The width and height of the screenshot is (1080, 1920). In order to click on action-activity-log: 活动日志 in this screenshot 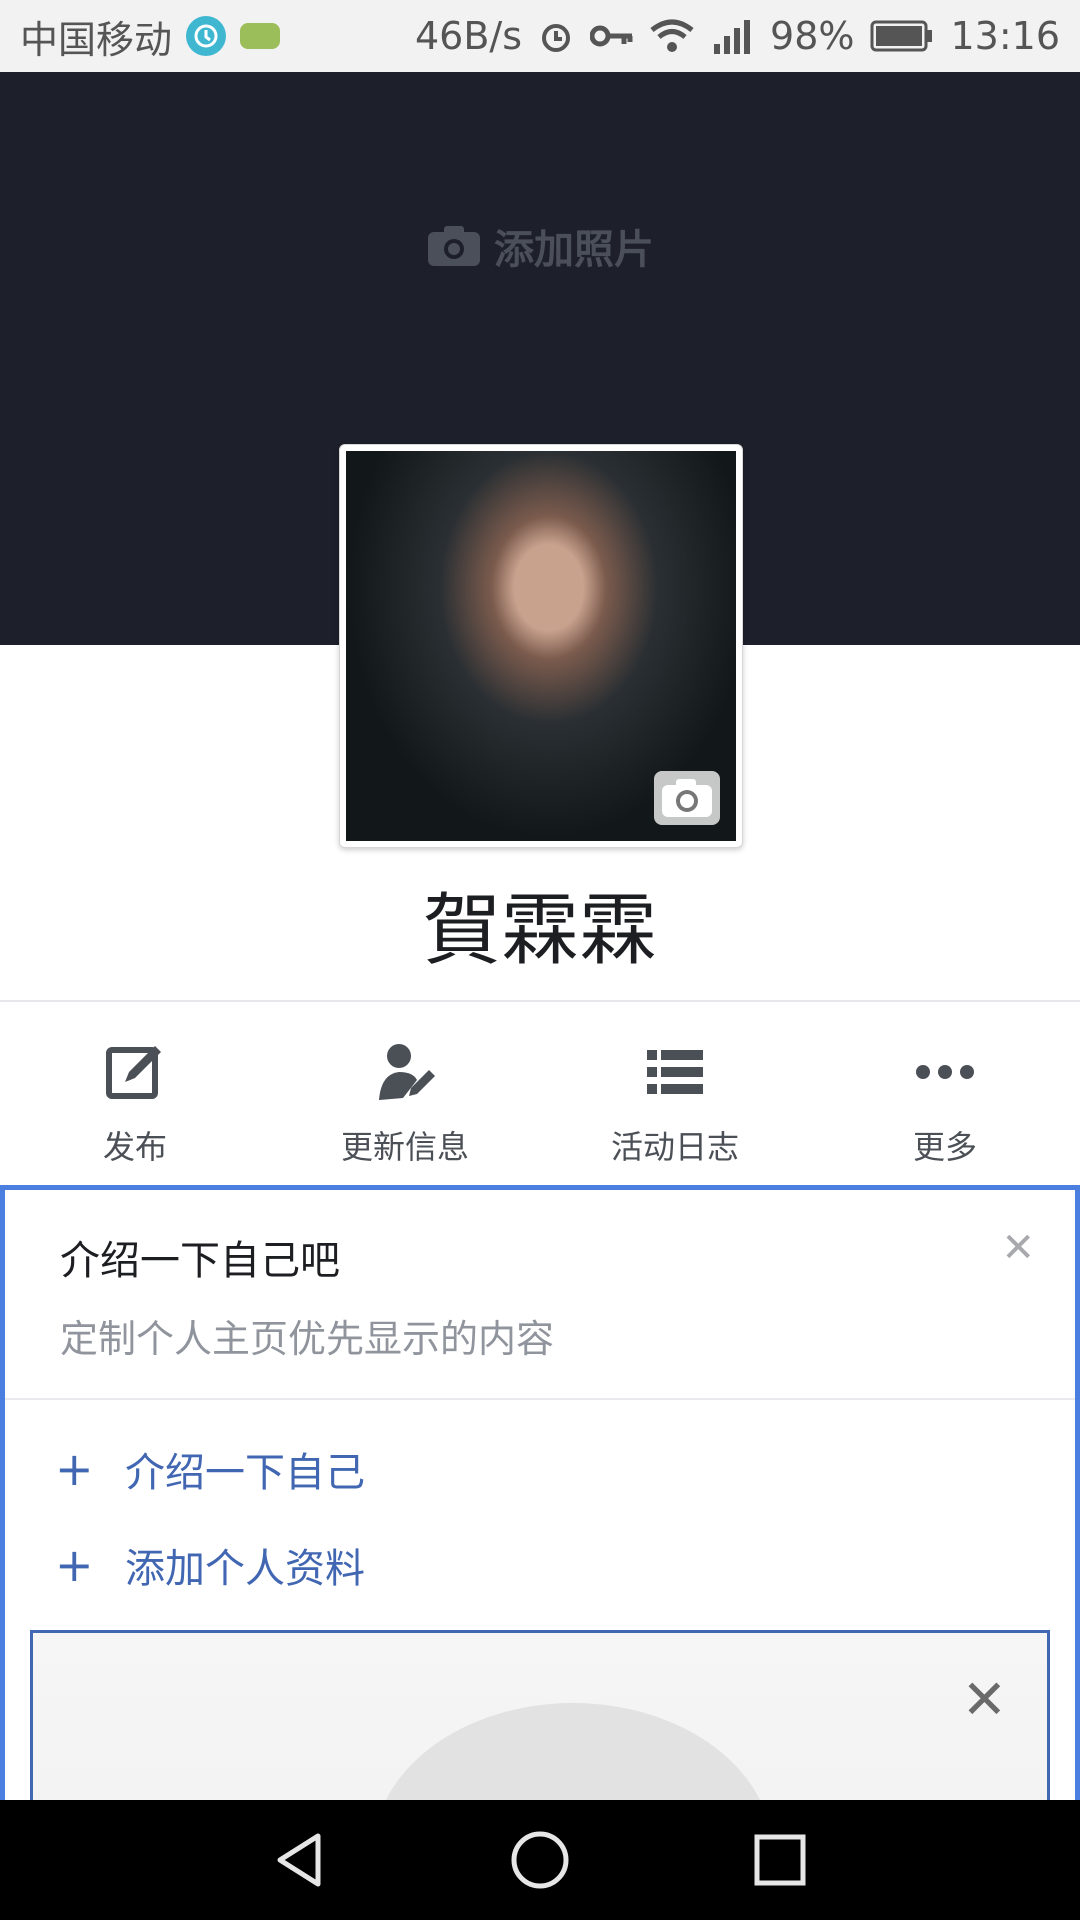, I will do `click(675, 1097)`.